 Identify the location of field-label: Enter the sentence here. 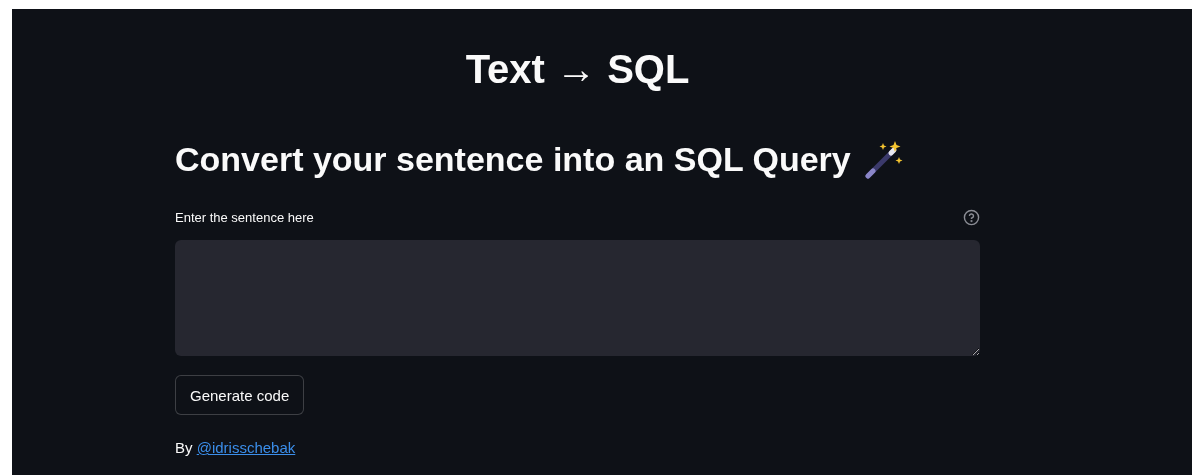
(244, 217).